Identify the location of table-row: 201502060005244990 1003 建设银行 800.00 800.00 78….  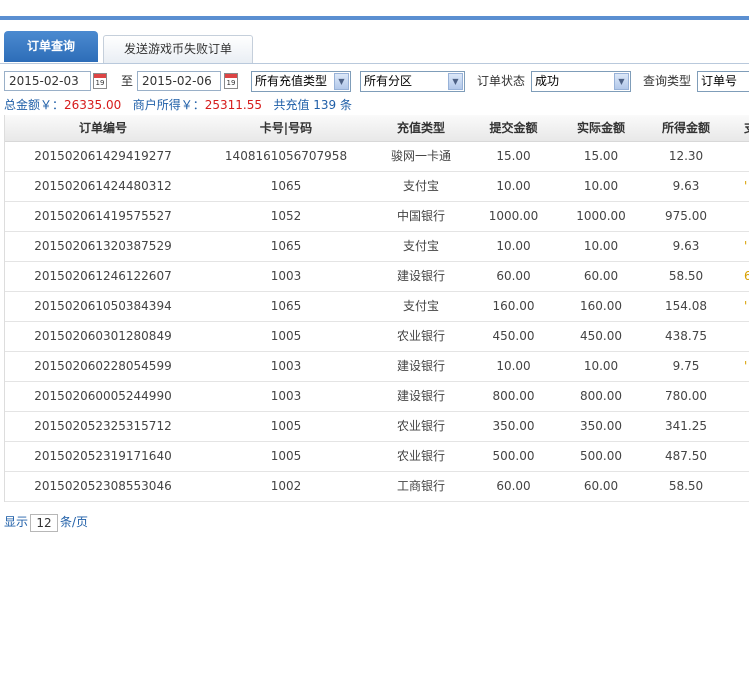
(377, 397).